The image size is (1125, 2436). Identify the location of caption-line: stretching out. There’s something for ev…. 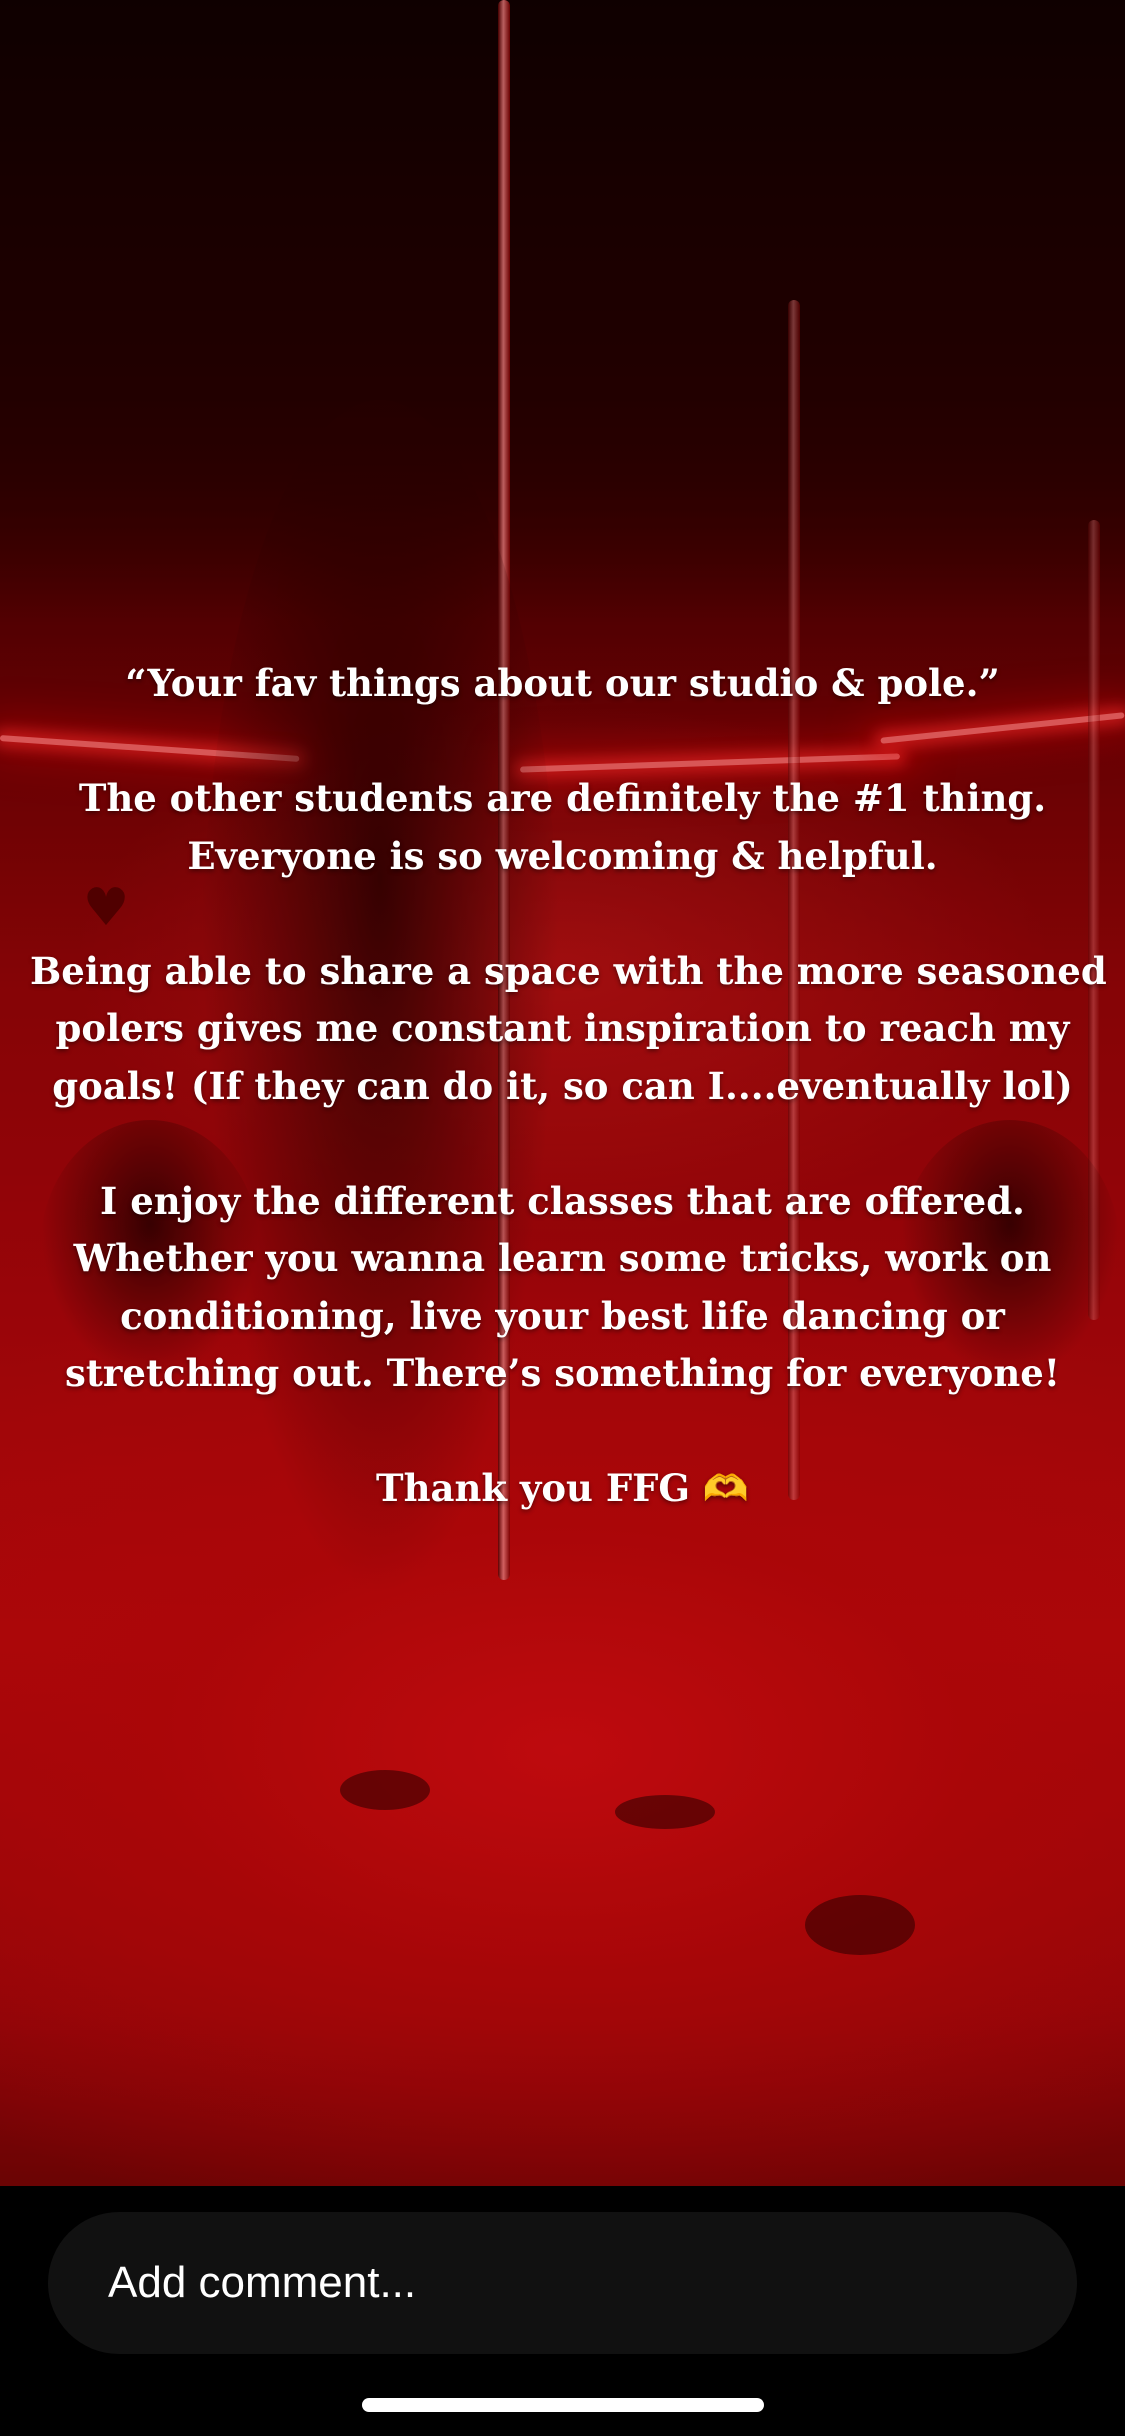
(562, 1373).